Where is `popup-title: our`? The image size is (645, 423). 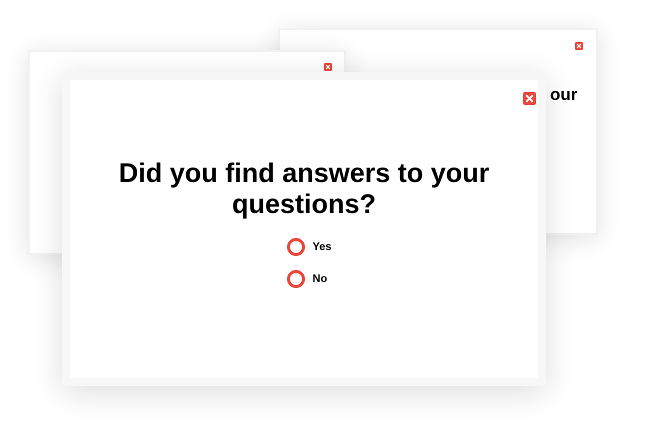
popup-title: our is located at coordinates (564, 94).